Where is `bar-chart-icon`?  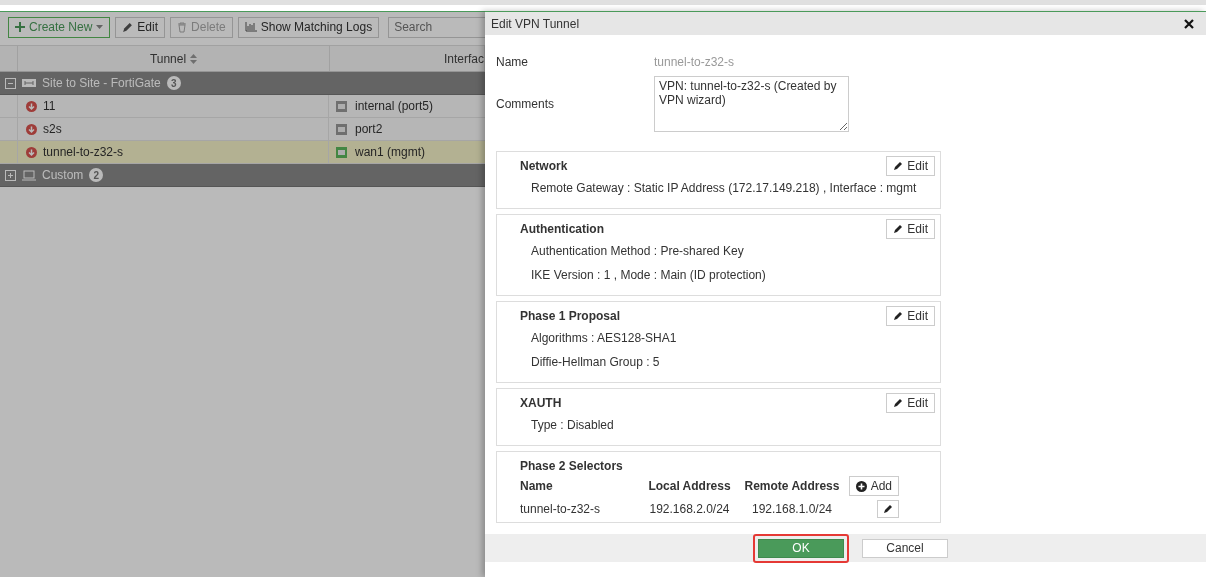
bar-chart-icon is located at coordinates (250, 27).